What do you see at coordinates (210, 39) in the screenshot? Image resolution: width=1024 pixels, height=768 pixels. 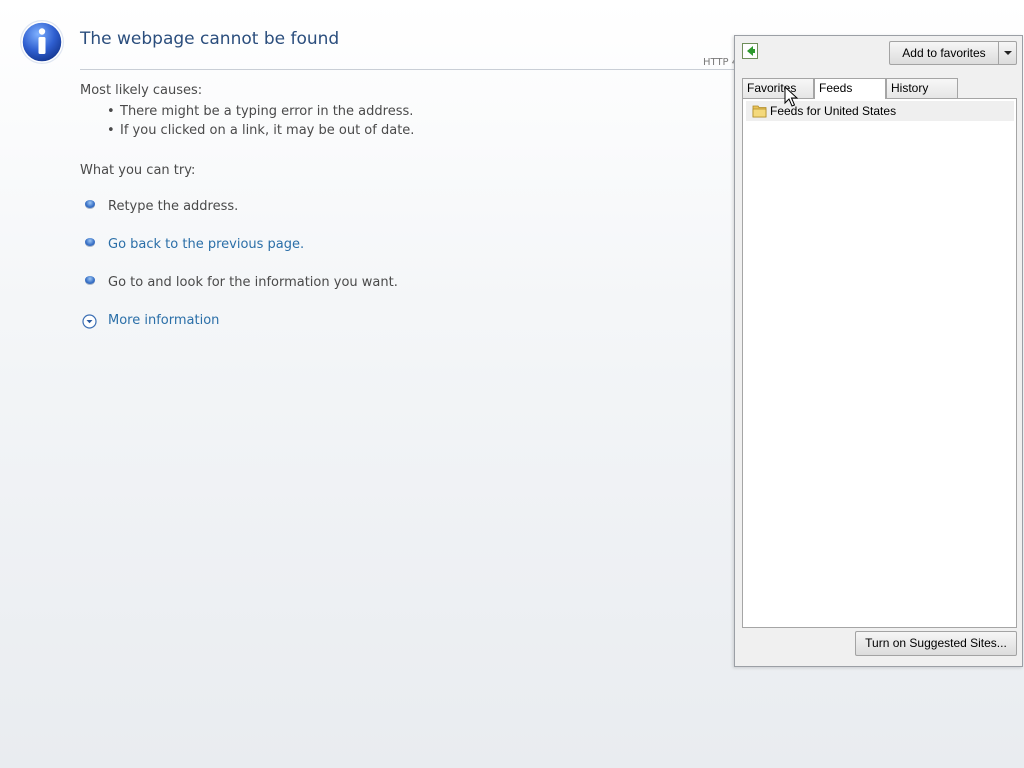 I see `page-title: The webpage cannot be found` at bounding box center [210, 39].